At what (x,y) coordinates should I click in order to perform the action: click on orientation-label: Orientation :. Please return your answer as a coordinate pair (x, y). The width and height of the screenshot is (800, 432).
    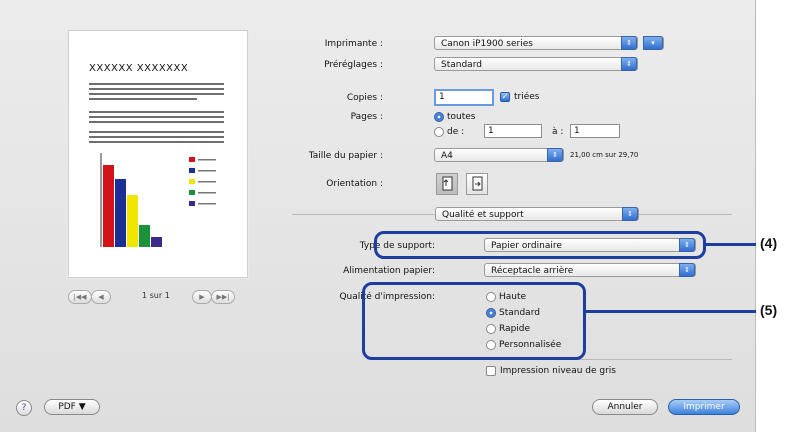
    Looking at the image, I should click on (354, 184).